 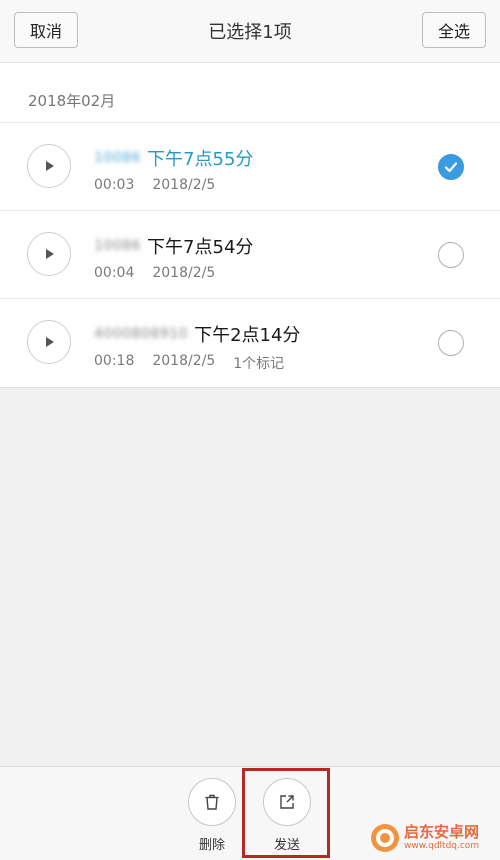 I want to click on trash-icon, so click(x=212, y=802).